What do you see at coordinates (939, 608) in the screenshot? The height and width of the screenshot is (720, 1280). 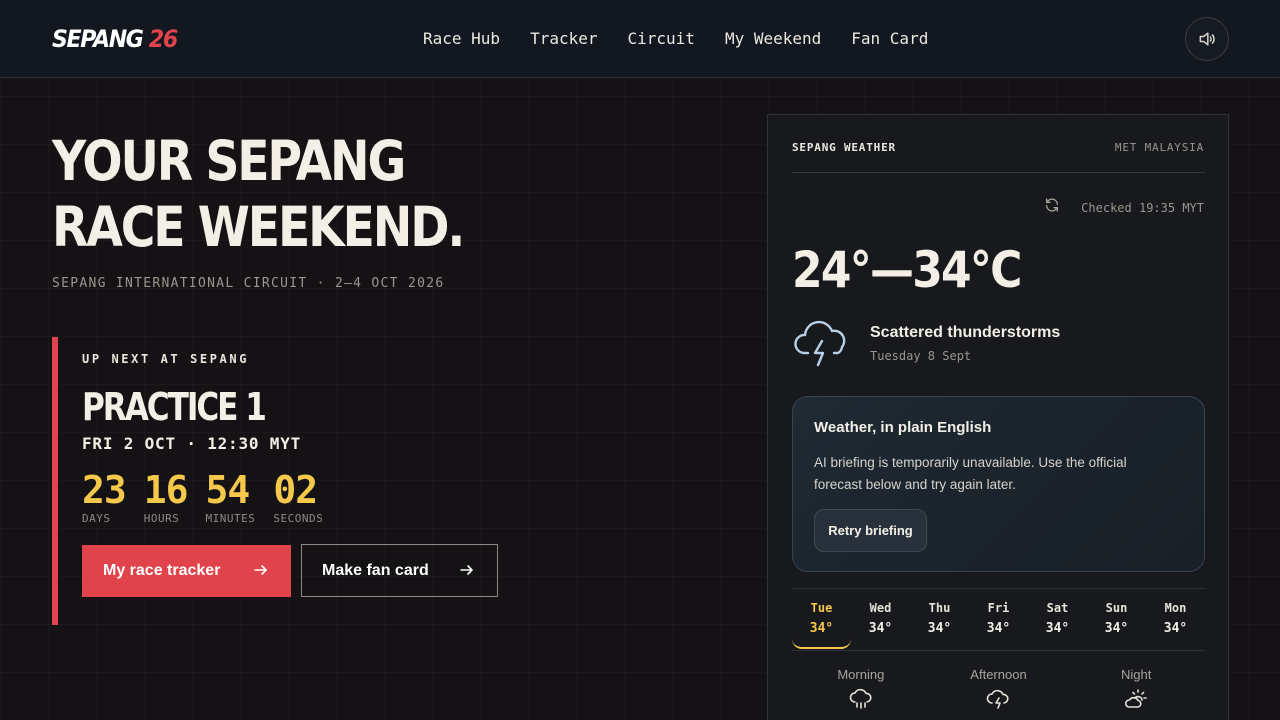 I see `day-name: Thu` at bounding box center [939, 608].